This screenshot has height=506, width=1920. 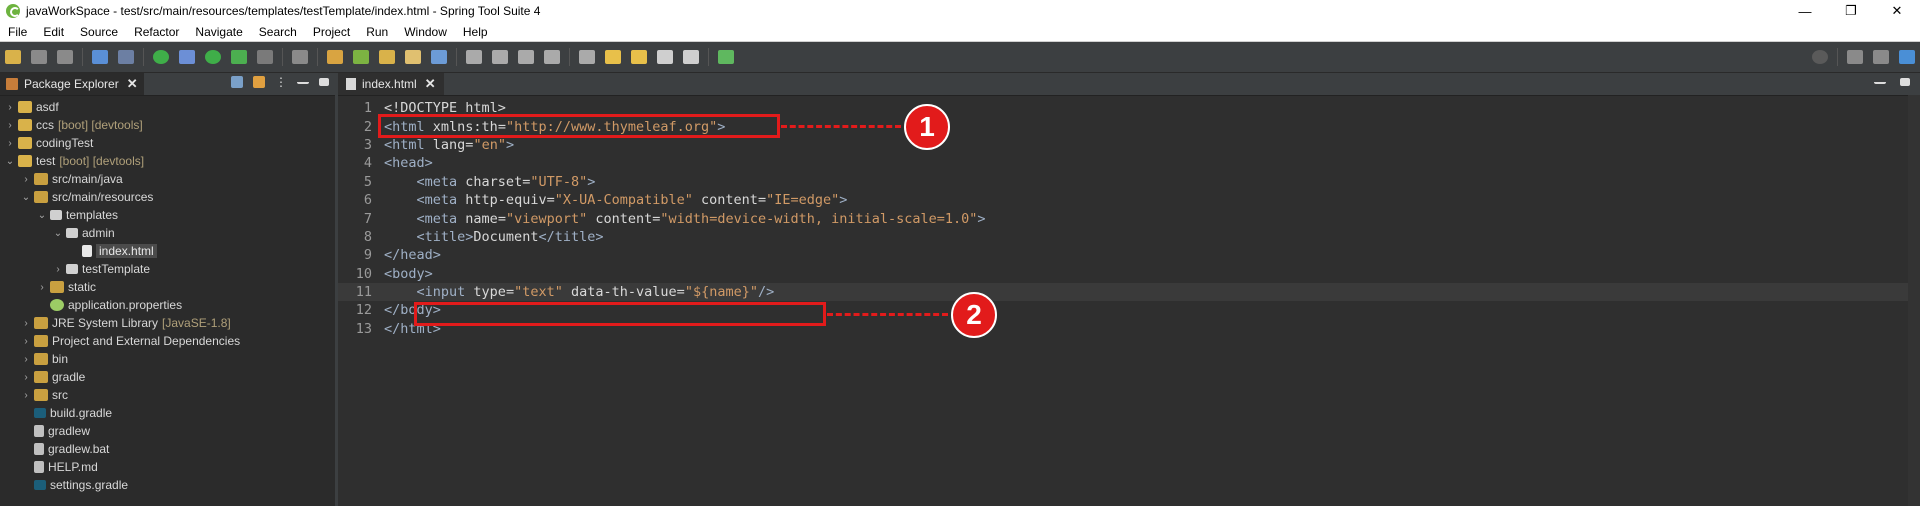 I want to click on link-with-editor-icon, so click(x=259, y=82).